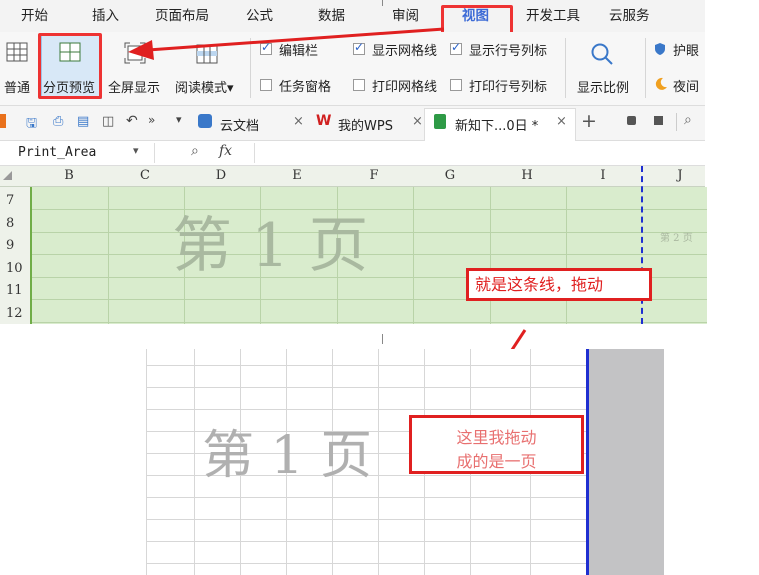 The height and width of the screenshot is (575, 759). I want to click on callout-one-page: 这里我拖动 成的是一页, so click(496, 444).